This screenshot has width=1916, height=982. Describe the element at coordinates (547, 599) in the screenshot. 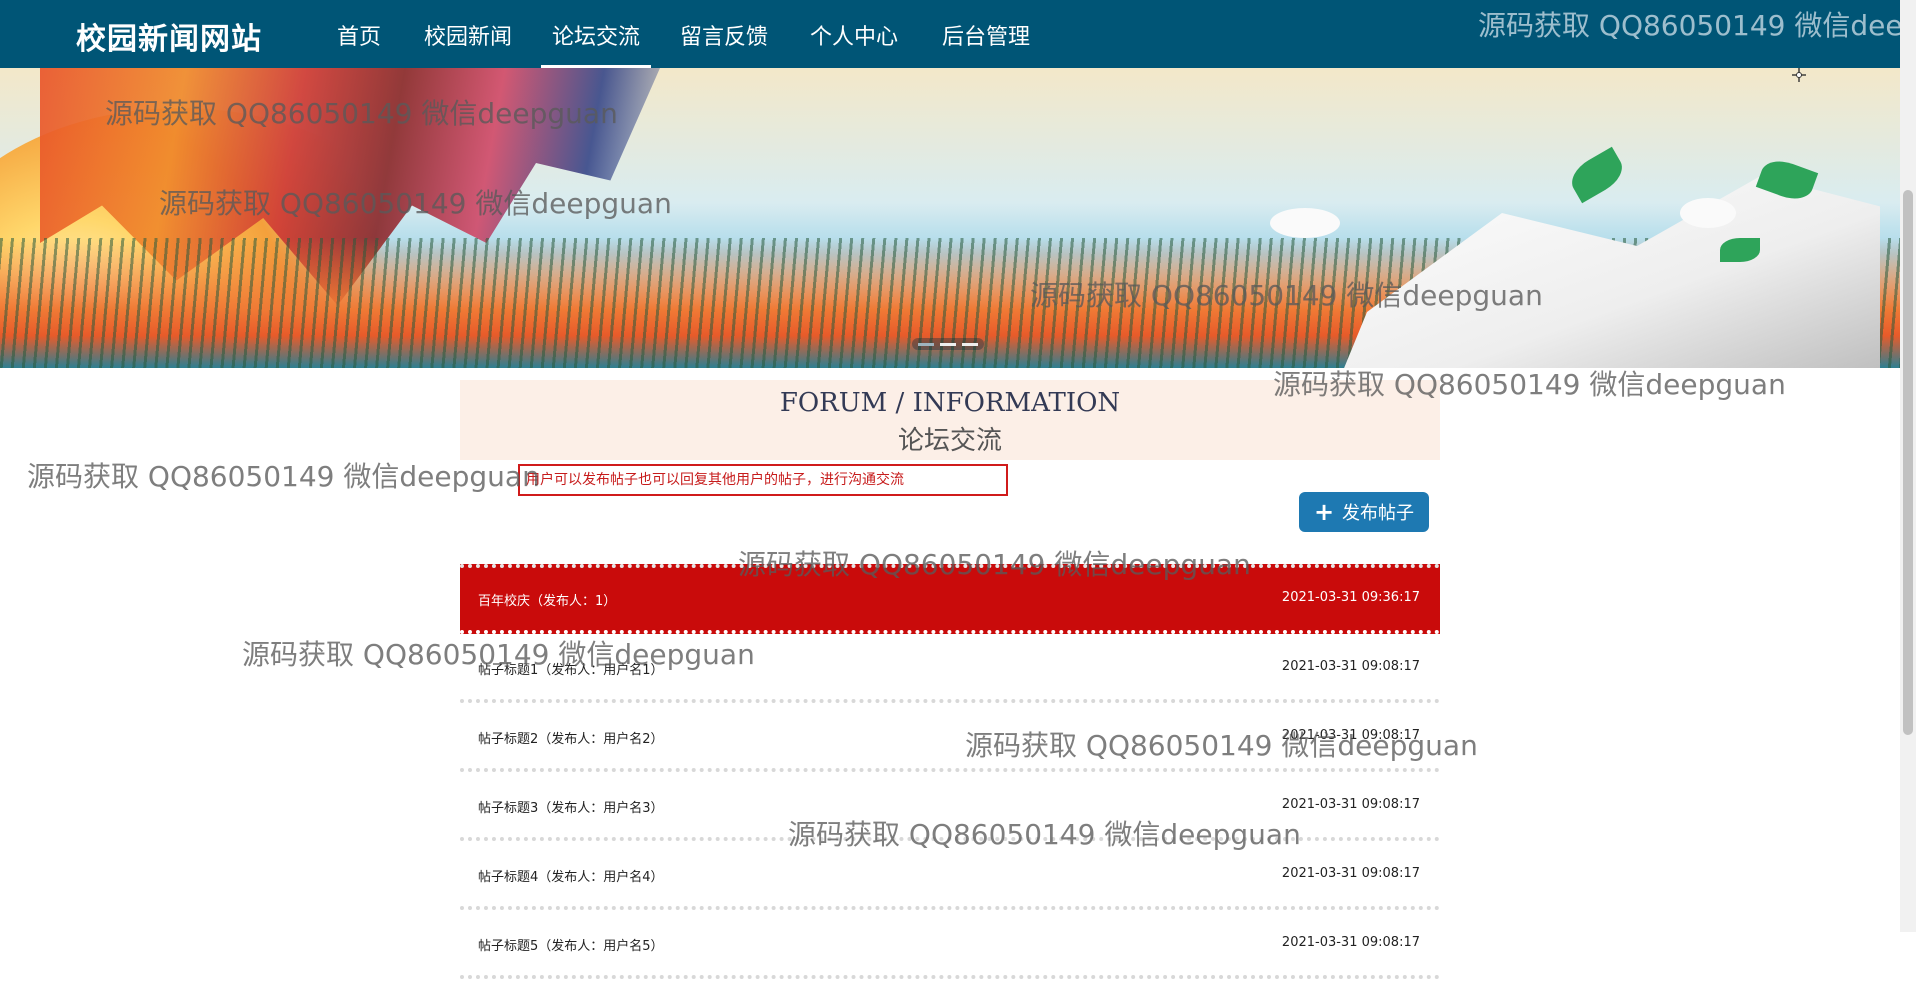

I see `post-title: 百年校庆（发布人：1）` at that location.